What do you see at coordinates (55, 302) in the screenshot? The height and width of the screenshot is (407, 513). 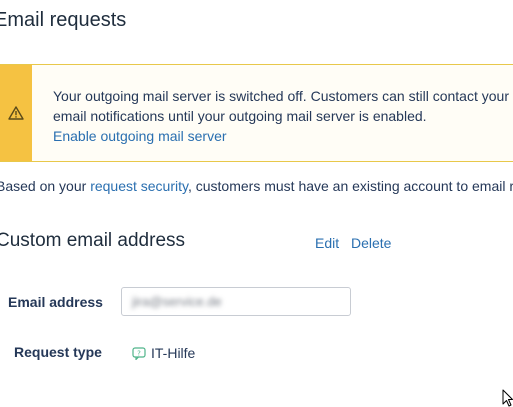 I see `email-address-label: Email address` at bounding box center [55, 302].